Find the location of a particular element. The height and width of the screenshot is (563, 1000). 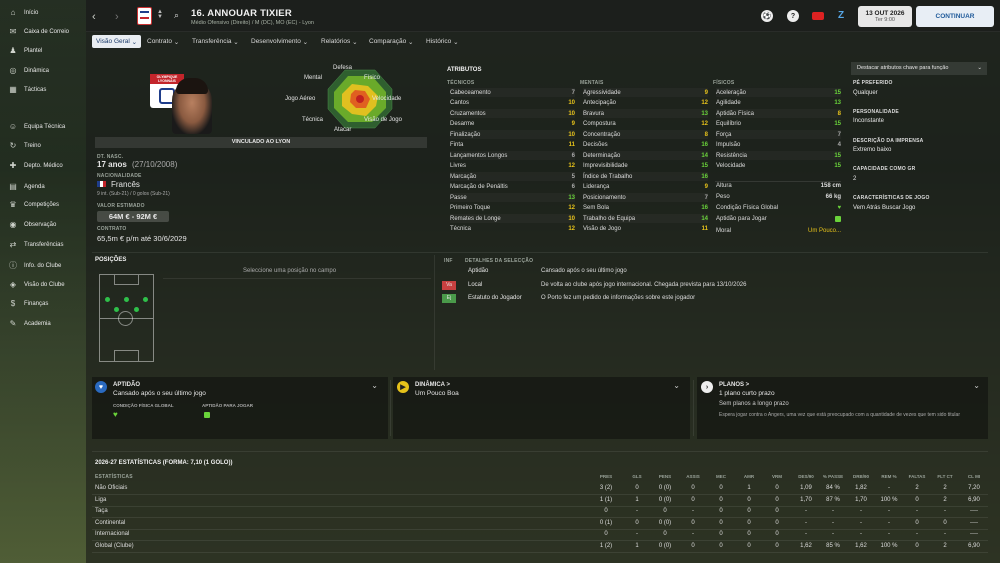

search-icon: ⌕ is located at coordinates (176, 15).